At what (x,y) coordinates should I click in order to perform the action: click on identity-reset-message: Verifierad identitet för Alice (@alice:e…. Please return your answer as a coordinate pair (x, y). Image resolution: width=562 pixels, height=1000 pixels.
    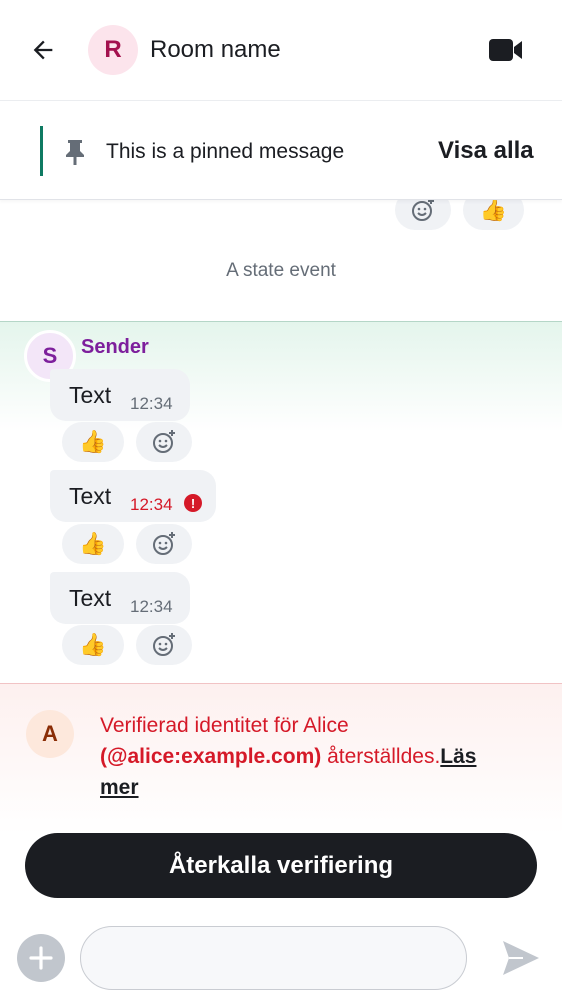
    Looking at the image, I should click on (310, 756).